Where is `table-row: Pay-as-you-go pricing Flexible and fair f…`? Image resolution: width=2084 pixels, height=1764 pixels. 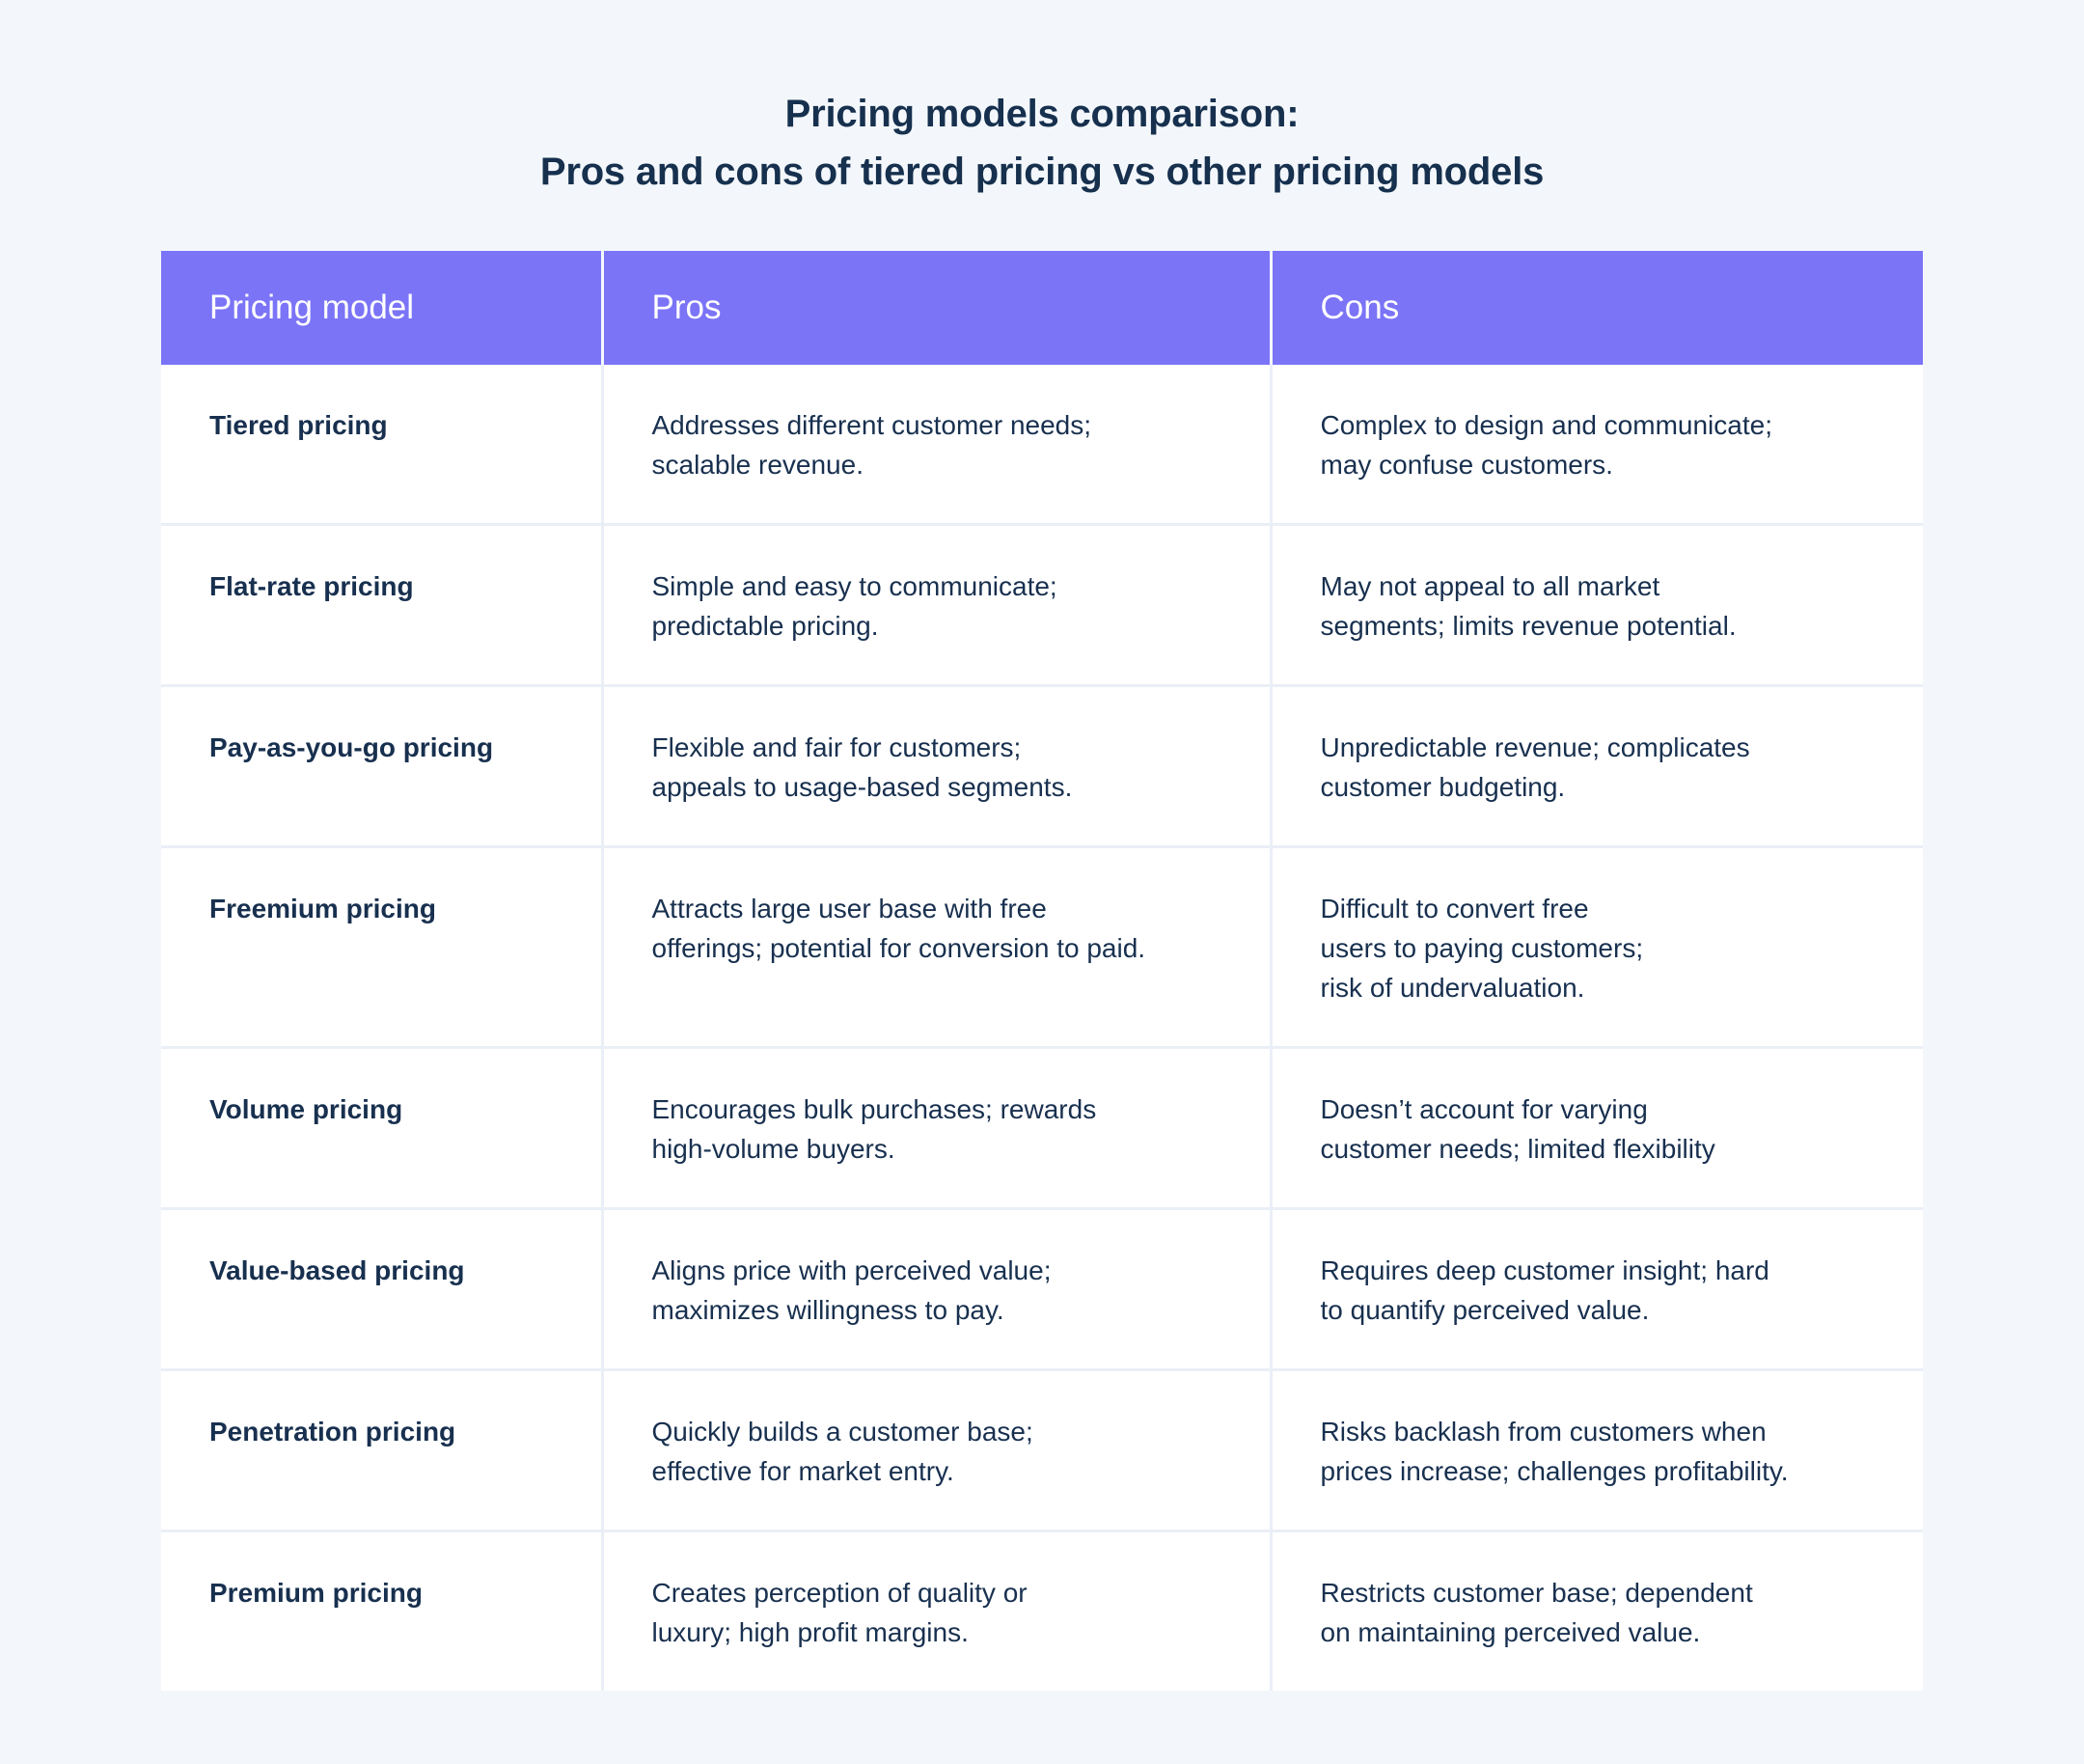 table-row: Pay-as-you-go pricing Flexible and fair f… is located at coordinates (1042, 766).